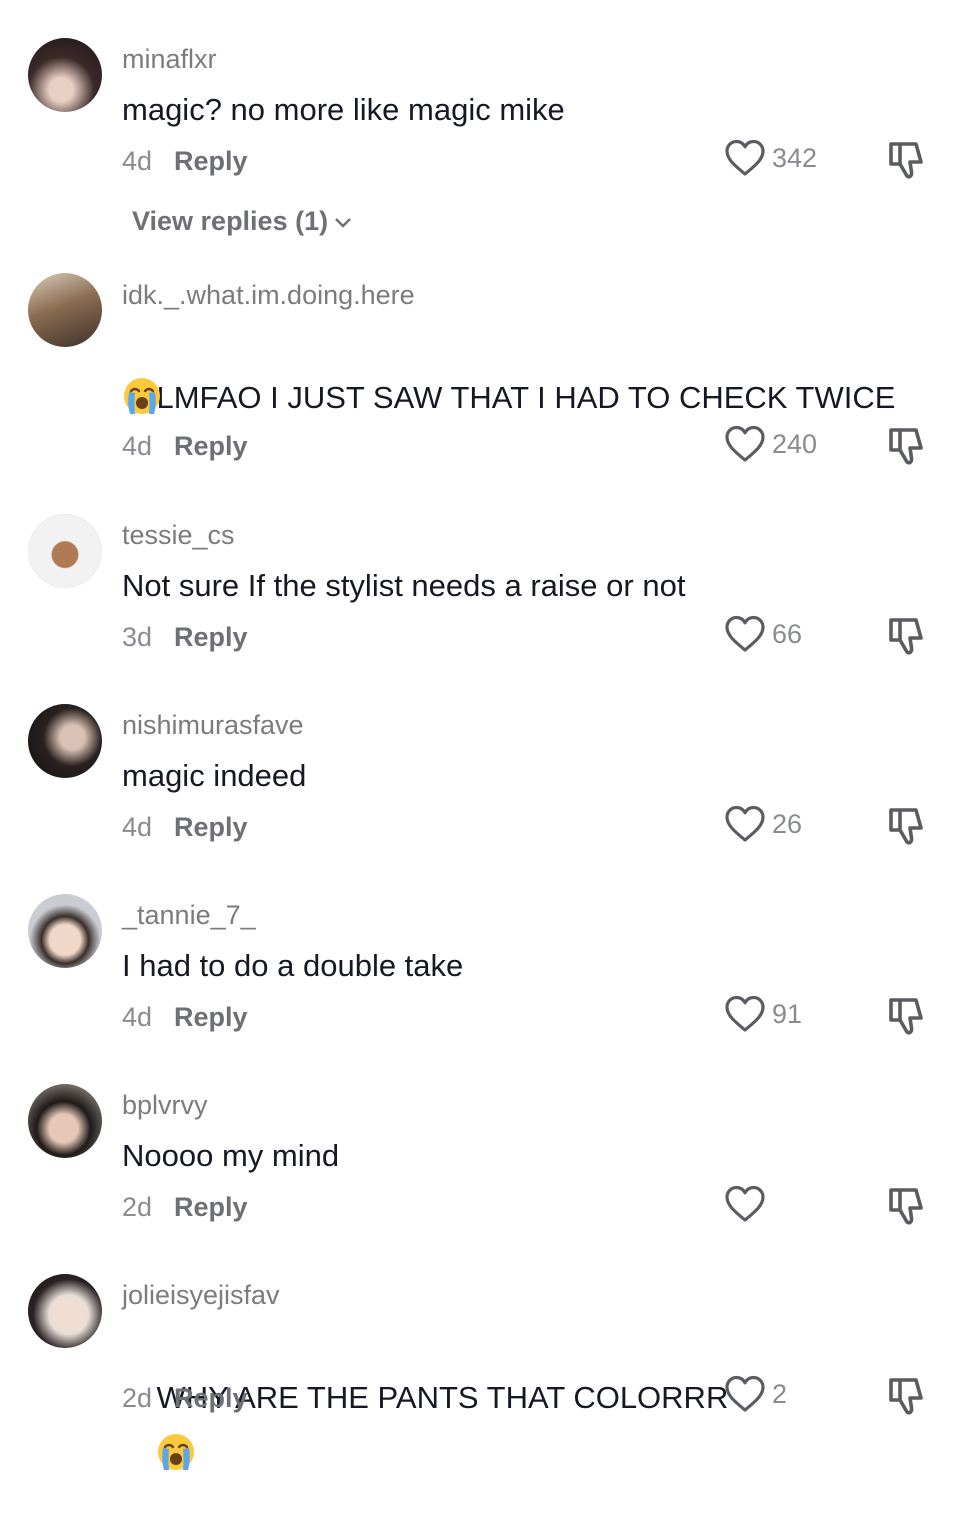  I want to click on like-button: 26, so click(763, 824).